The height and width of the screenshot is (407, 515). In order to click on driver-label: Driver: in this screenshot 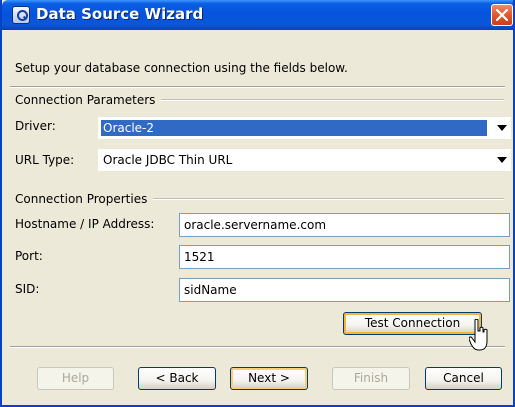, I will do `click(35, 126)`.